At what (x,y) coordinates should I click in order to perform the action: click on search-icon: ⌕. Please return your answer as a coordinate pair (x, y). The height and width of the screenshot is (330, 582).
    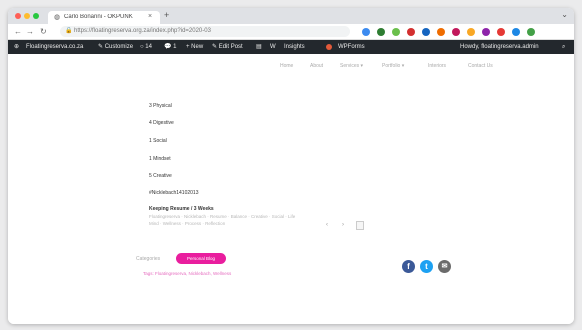
    Looking at the image, I should click on (563, 47).